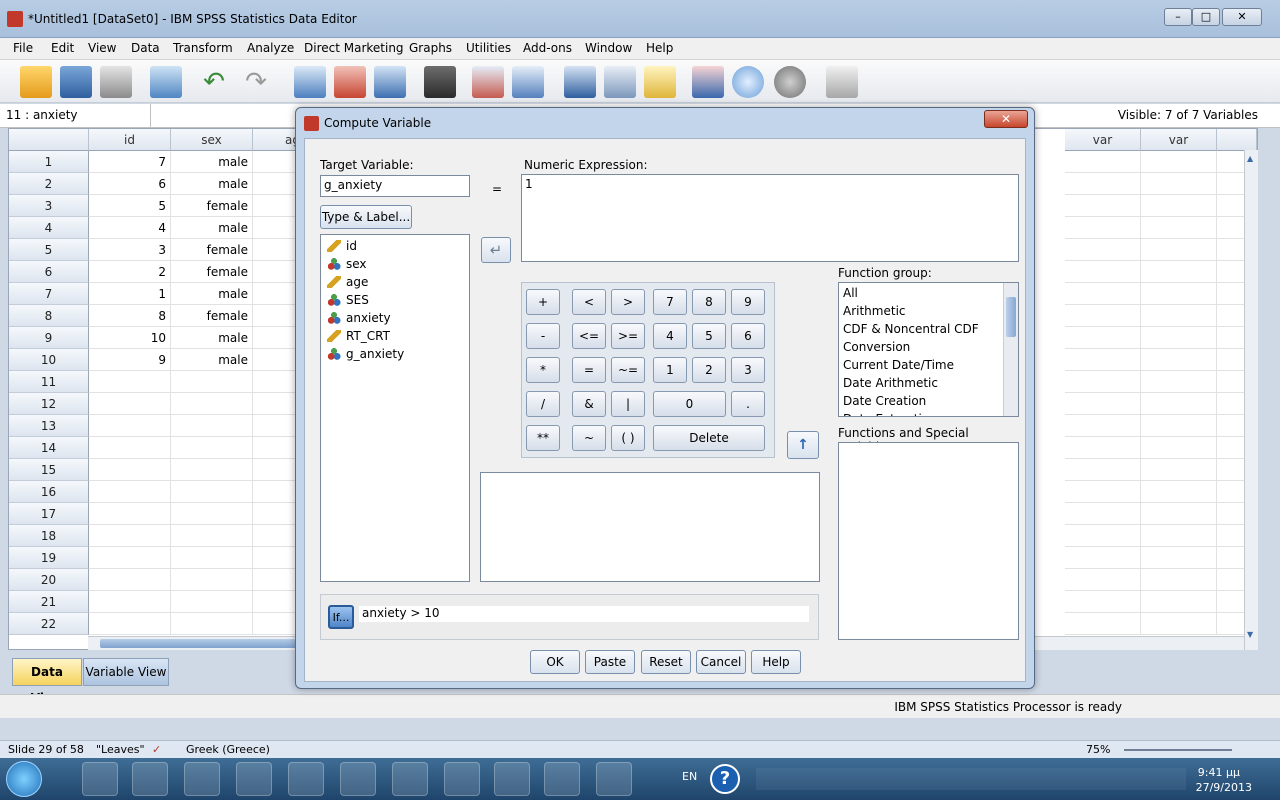 This screenshot has width=1280, height=800. Describe the element at coordinates (49, 536) in the screenshot. I see `row-number: 18` at that location.